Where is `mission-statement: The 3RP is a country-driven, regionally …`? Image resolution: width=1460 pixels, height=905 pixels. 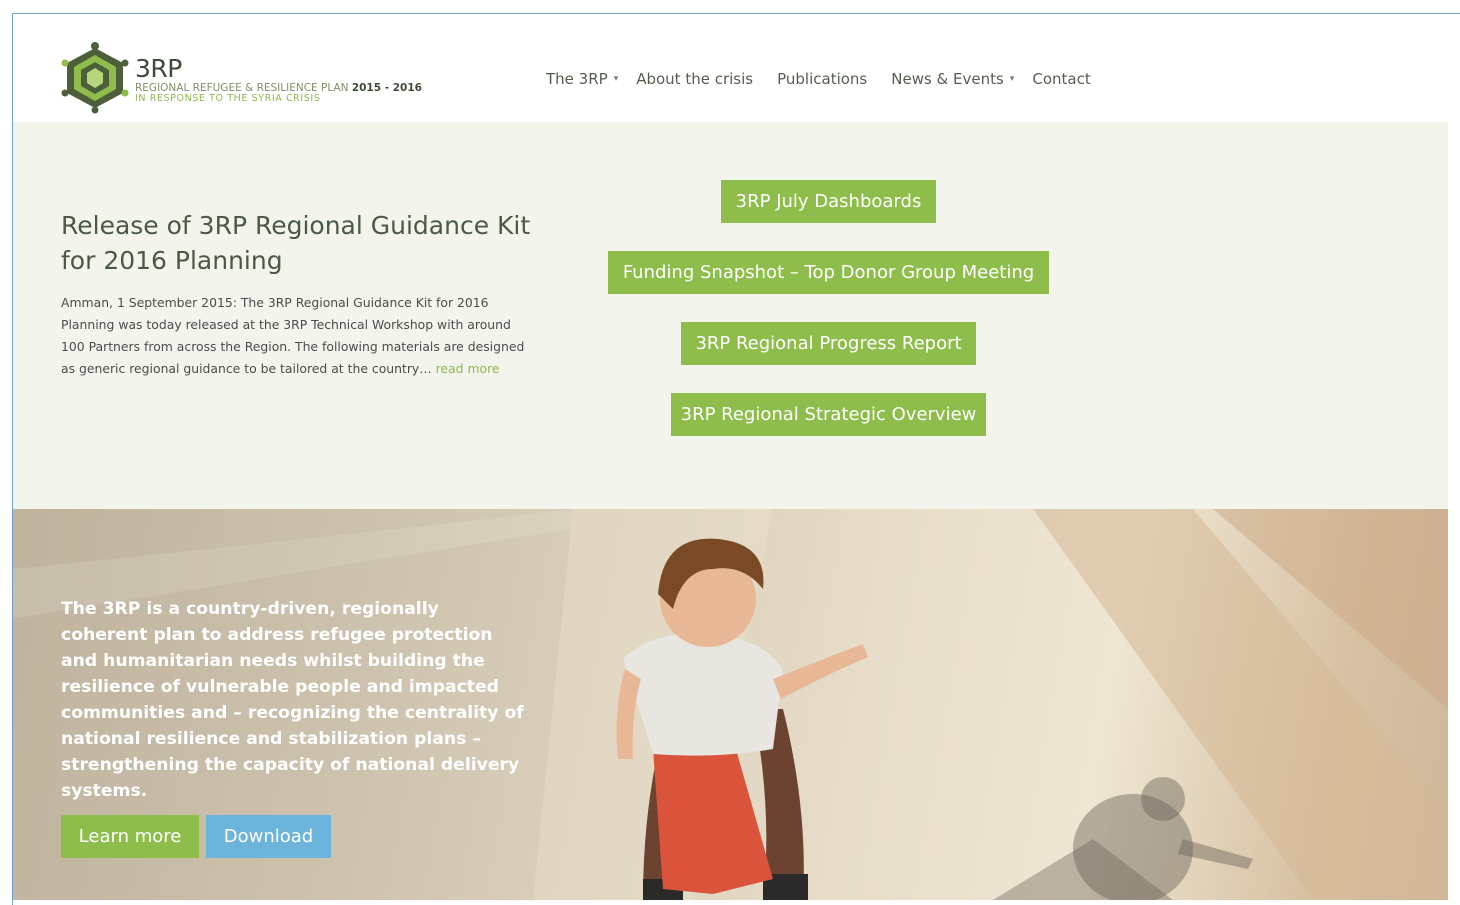 mission-statement: The 3RP is a country-driven, regionally … is located at coordinates (292, 700).